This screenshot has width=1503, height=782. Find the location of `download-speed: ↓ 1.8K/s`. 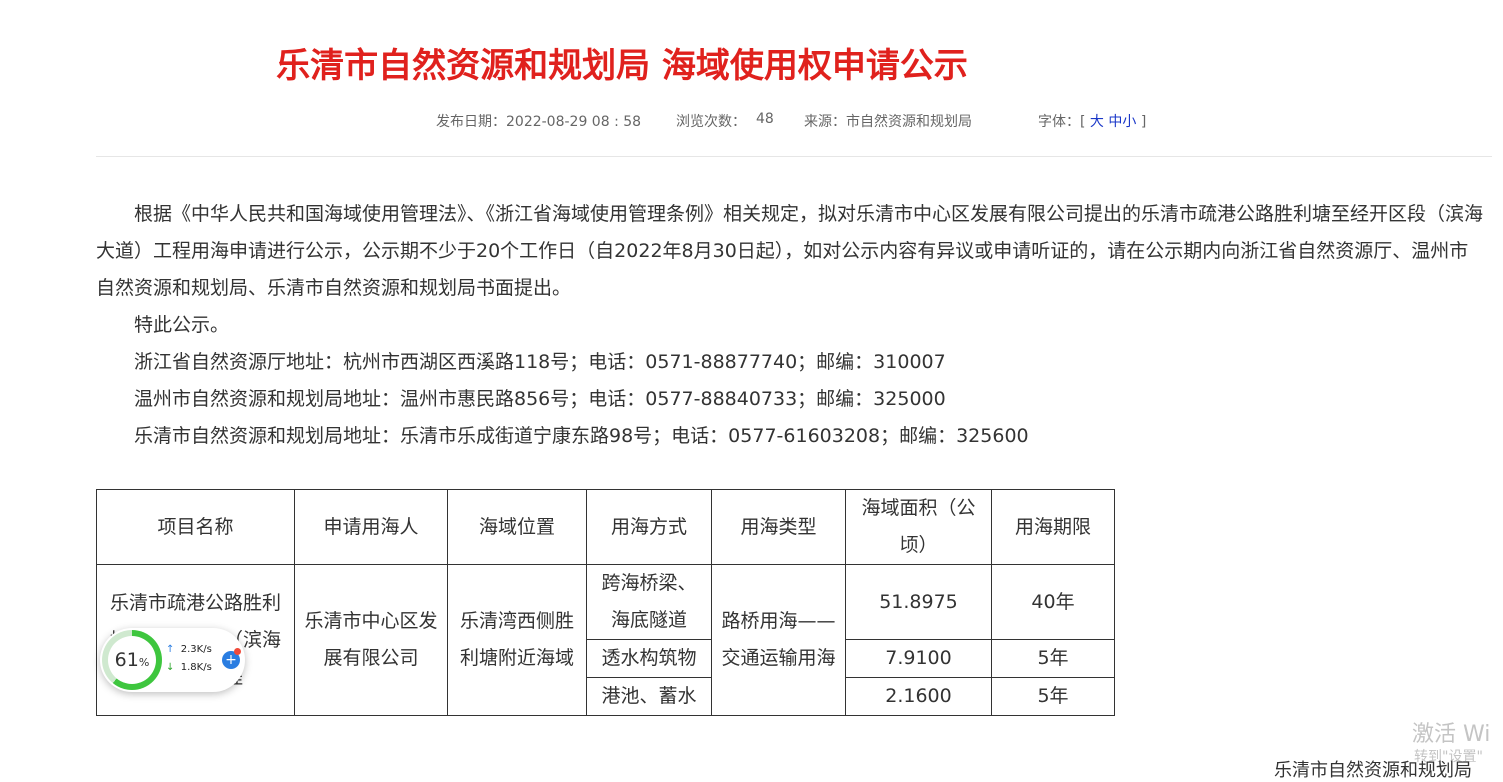

download-speed: ↓ 1.8K/s is located at coordinates (189, 667).